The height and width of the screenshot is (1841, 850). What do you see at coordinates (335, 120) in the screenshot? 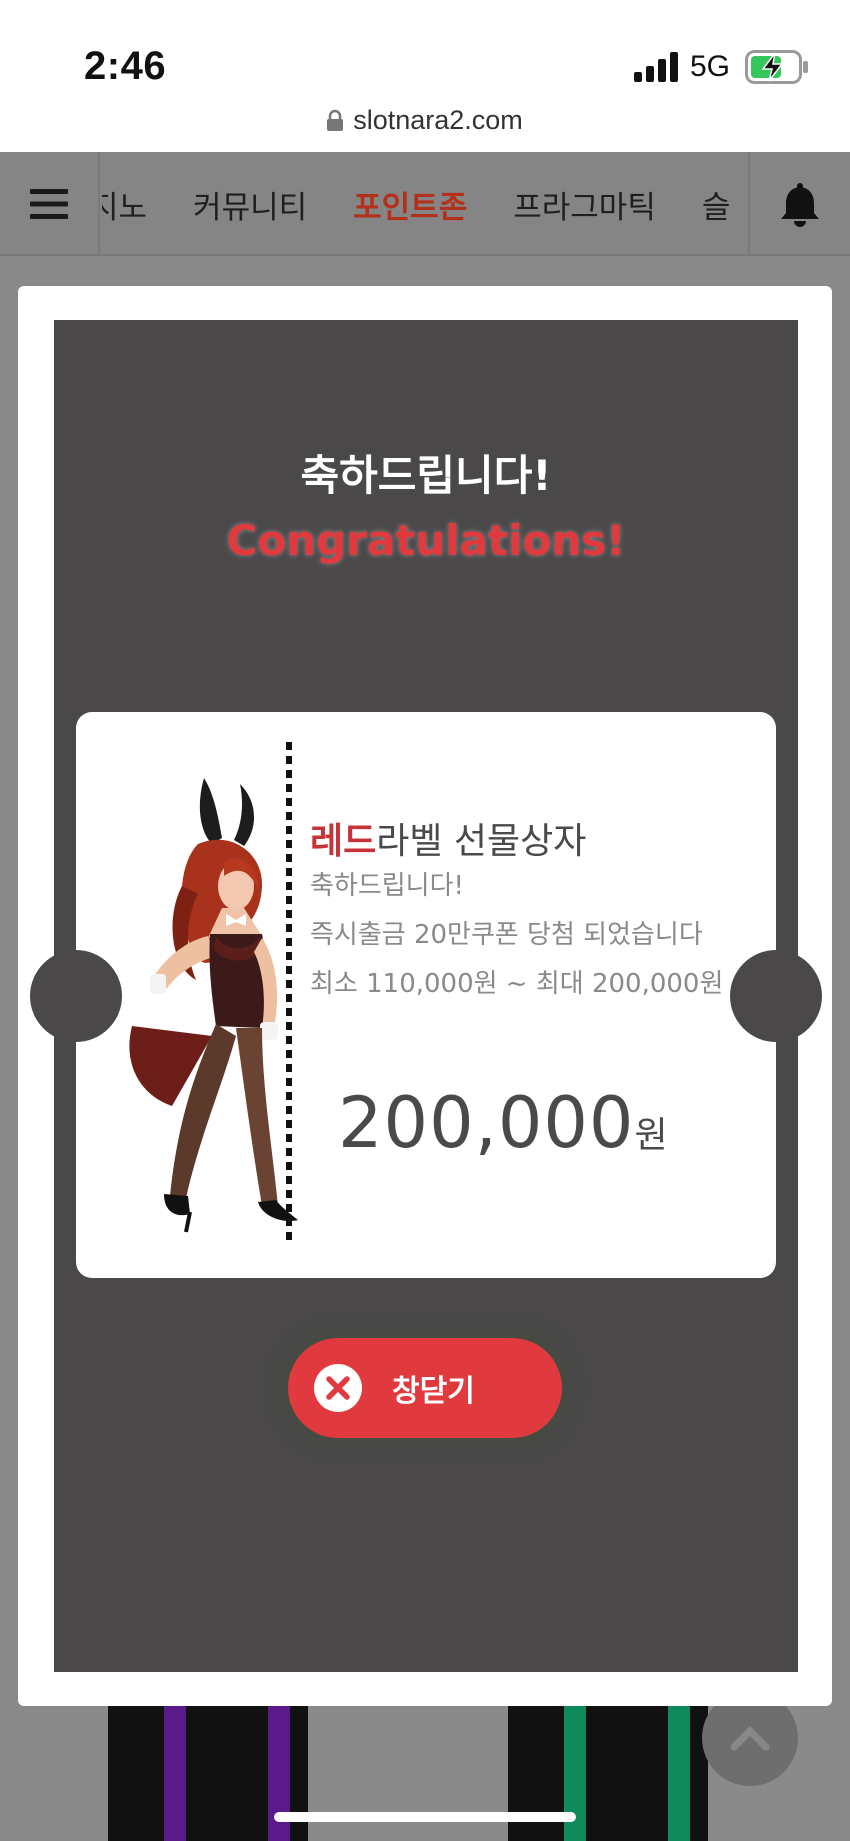
I see `lock-icon` at bounding box center [335, 120].